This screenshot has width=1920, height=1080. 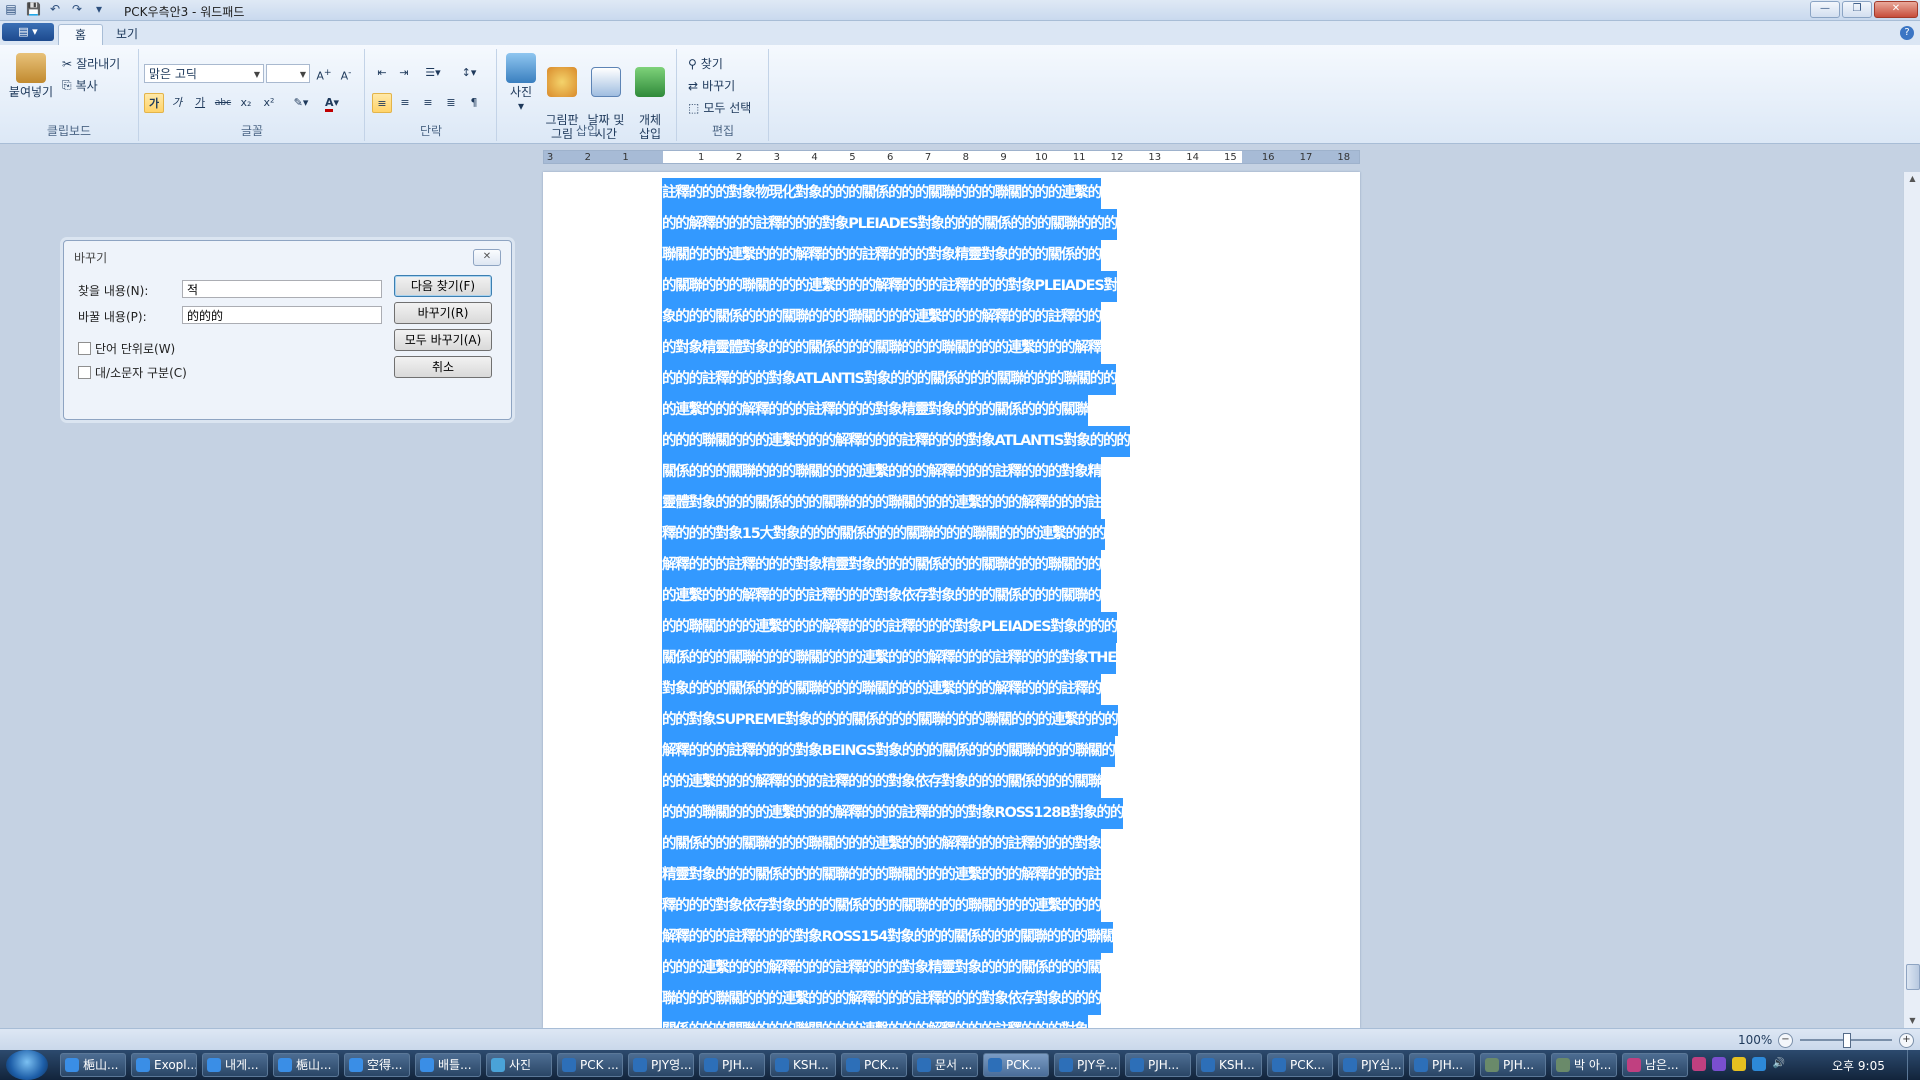 What do you see at coordinates (443, 367) in the screenshot?
I see `cancel-button: 취소` at bounding box center [443, 367].